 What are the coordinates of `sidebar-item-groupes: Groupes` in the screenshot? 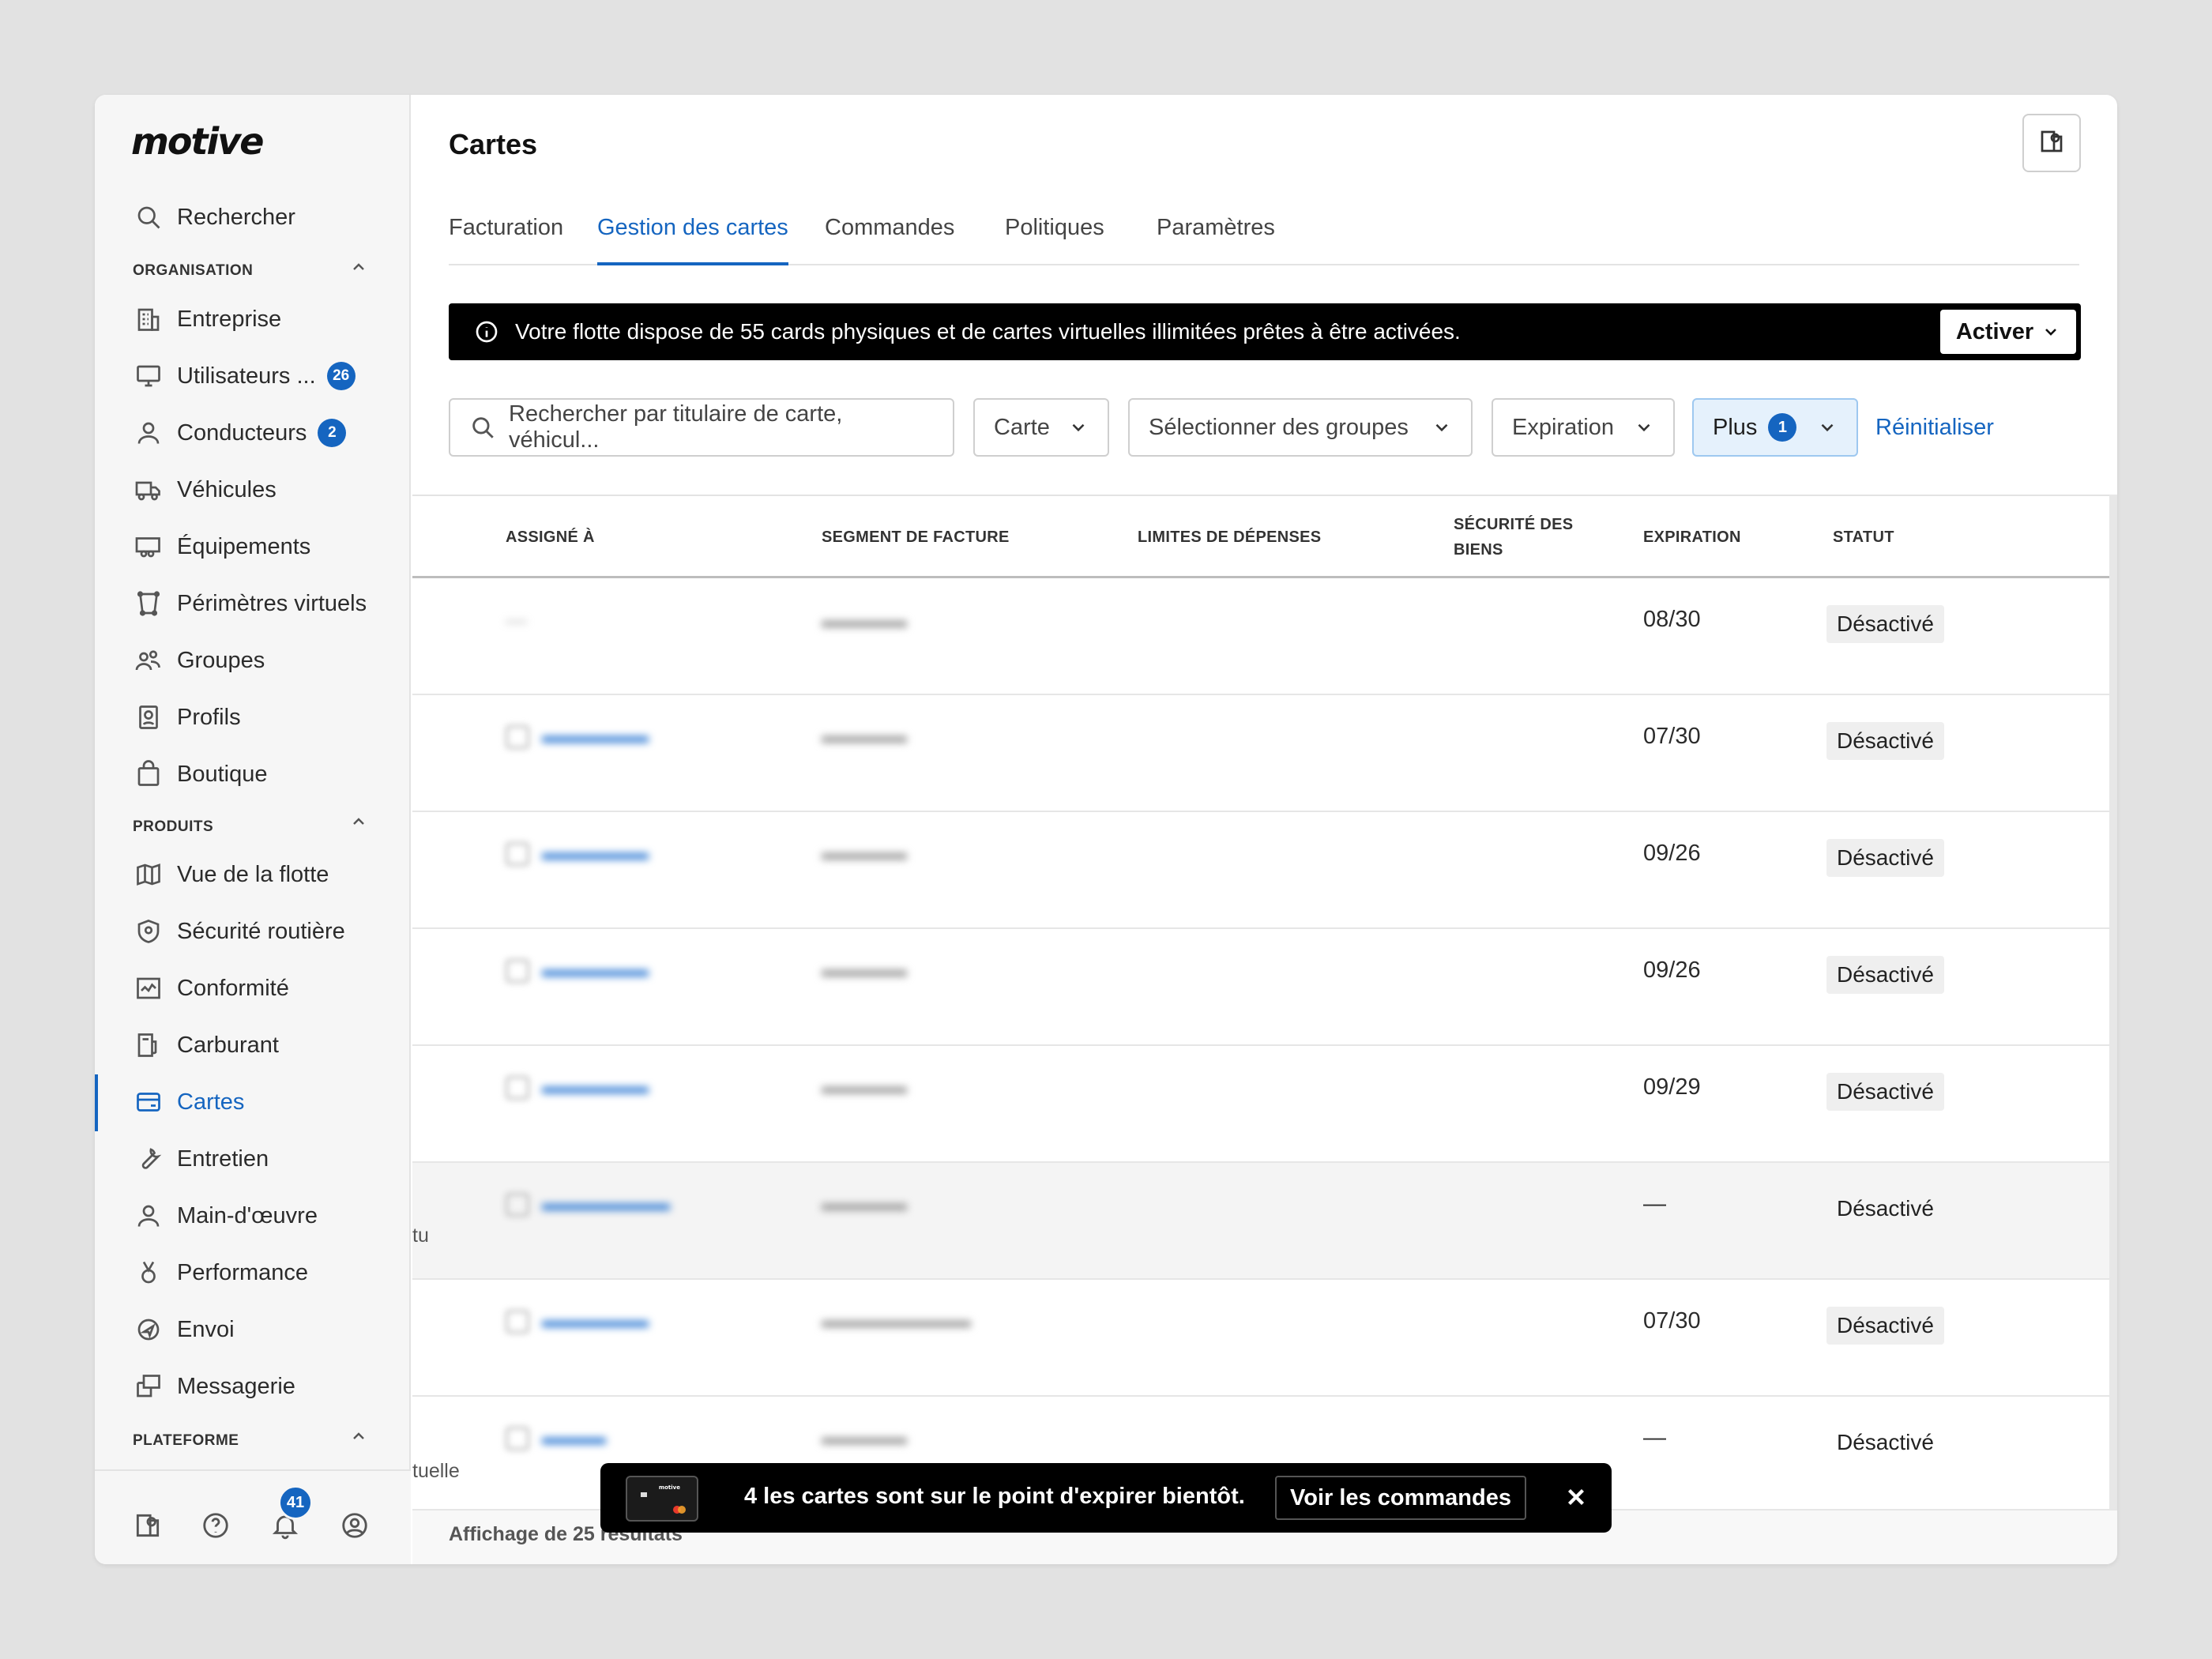 It's located at (199, 661).